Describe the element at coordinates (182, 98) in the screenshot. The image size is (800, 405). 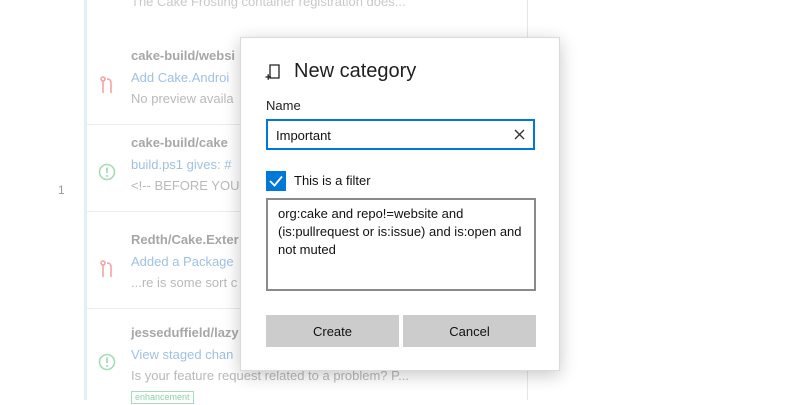
I see `list-item-body: No preview availa` at that location.